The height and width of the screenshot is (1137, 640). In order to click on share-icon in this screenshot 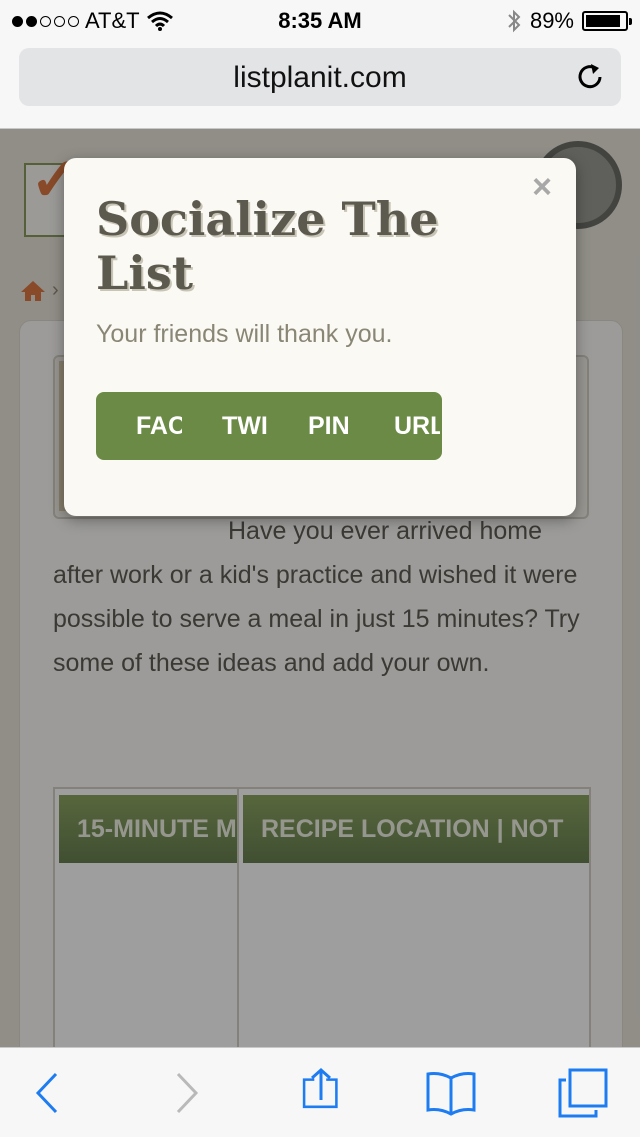, I will do `click(321, 1093)`.